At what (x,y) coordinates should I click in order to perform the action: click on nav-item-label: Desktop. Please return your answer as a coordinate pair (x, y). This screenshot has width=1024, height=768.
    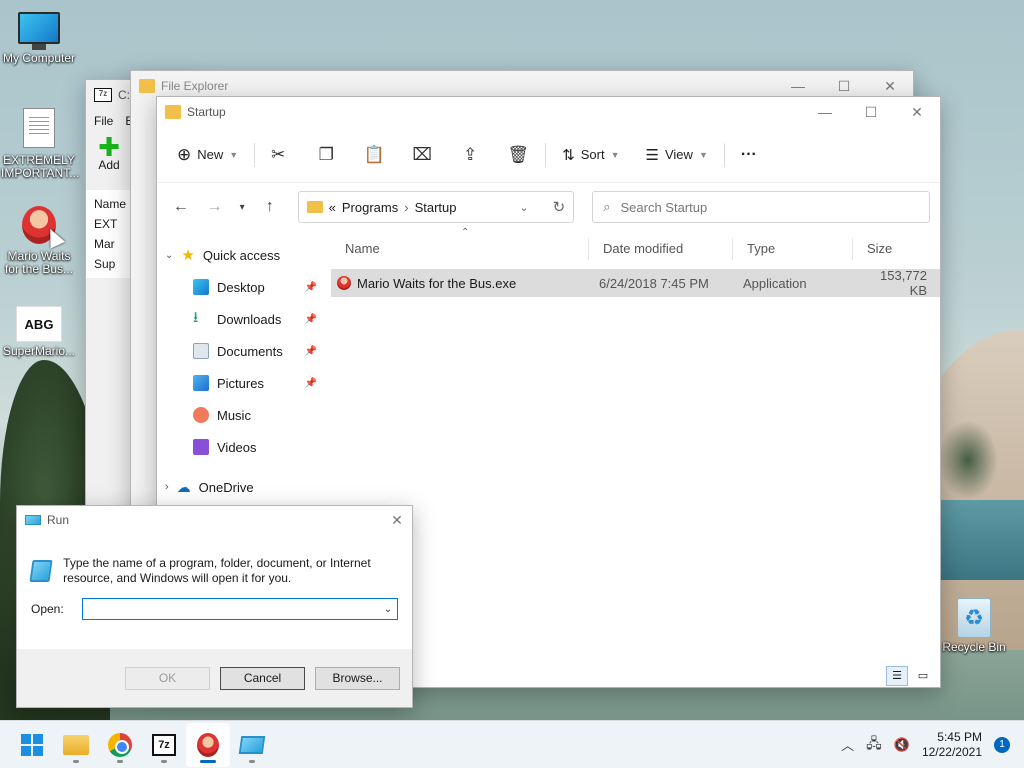
    Looking at the image, I should click on (241, 287).